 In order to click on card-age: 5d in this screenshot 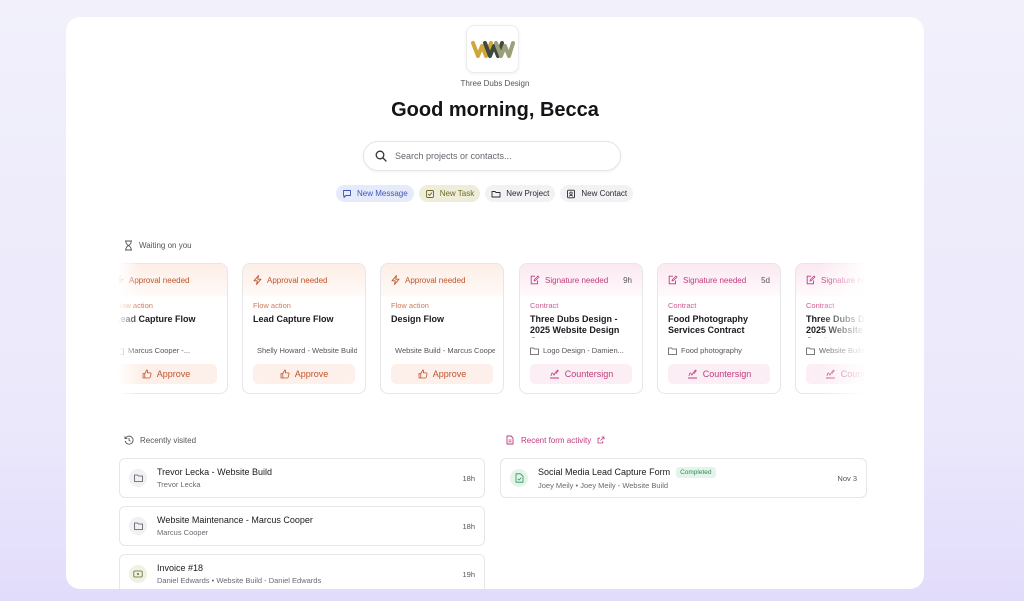, I will do `click(765, 280)`.